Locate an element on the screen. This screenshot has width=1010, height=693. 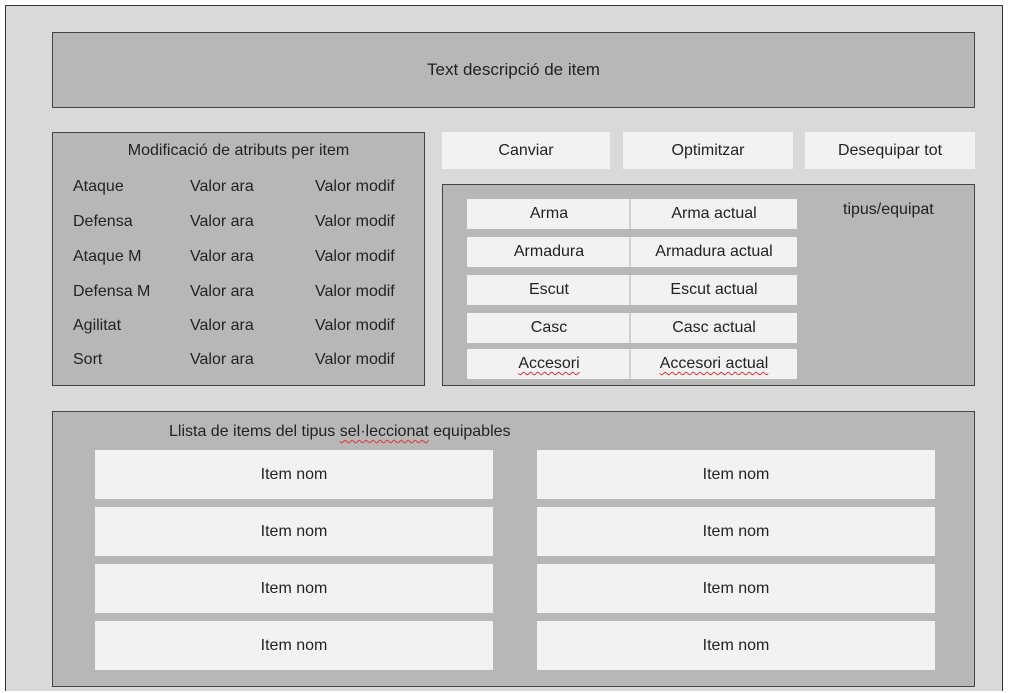
item-list-title-start: Llista de items del tipus is located at coordinates (254, 431).